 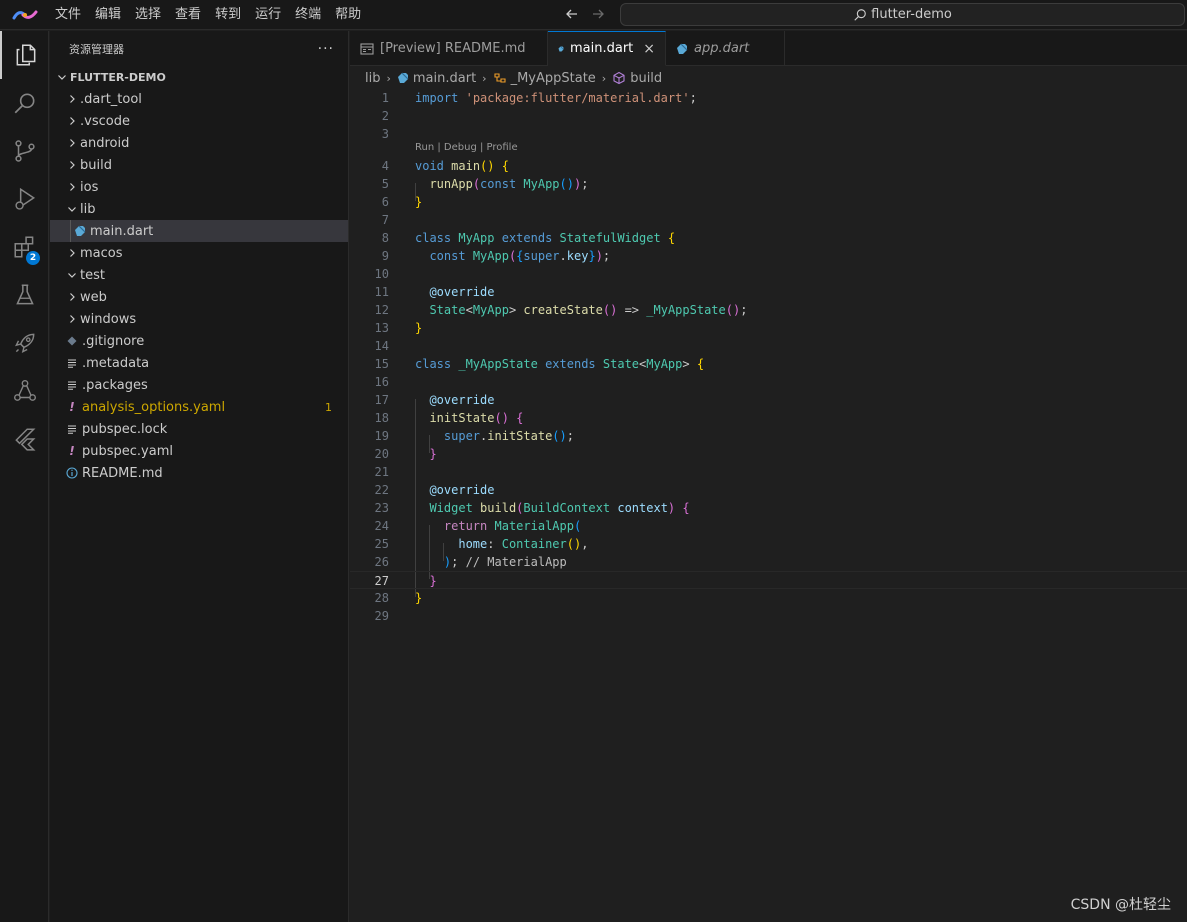 I want to click on tree-file-gitignore: .gitignore, so click(x=199, y=341).